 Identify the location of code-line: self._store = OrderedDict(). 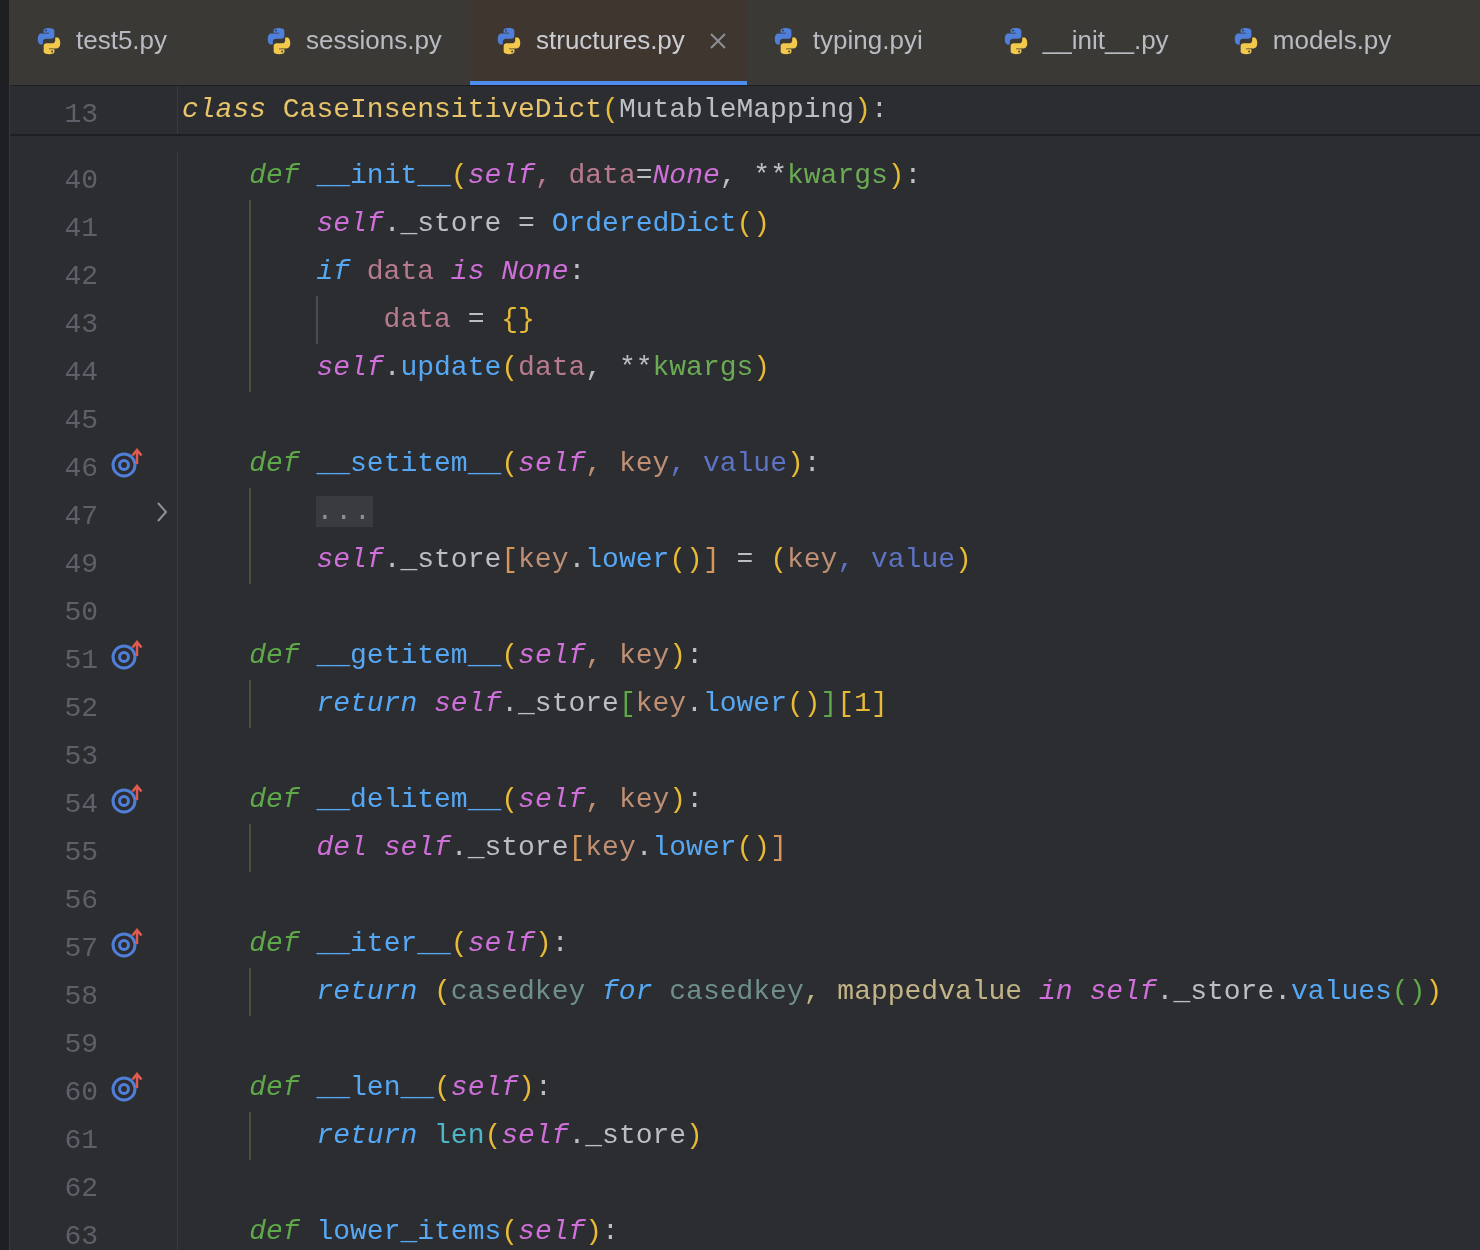
(543, 224).